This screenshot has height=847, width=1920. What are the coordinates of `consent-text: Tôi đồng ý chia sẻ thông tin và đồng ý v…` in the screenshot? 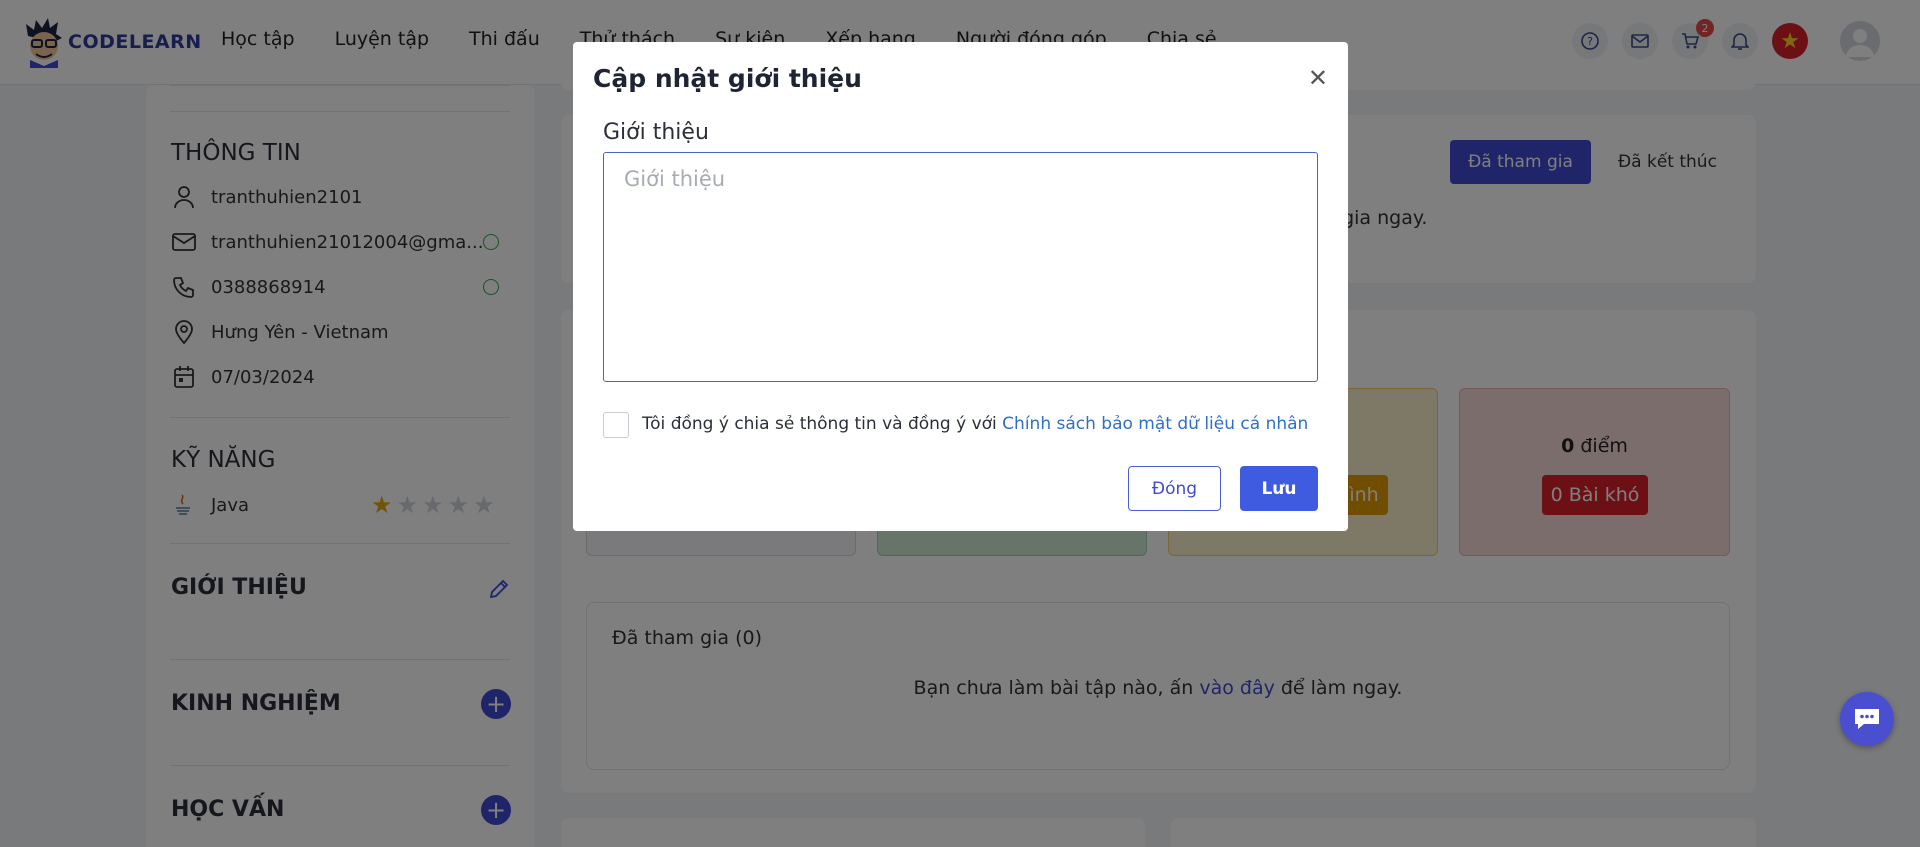 It's located at (975, 424).